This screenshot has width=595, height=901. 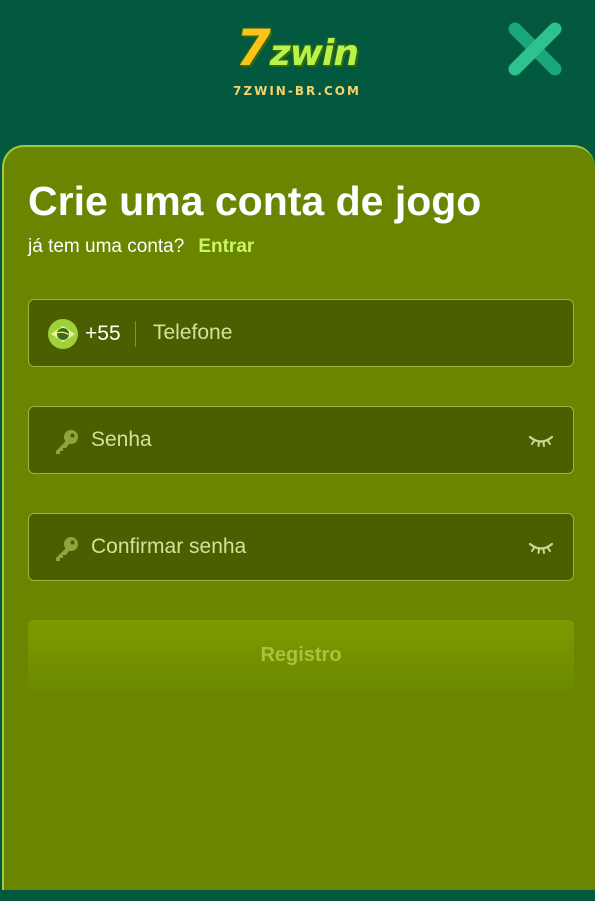 I want to click on logo-domain: 7ZWIN-BR.COM, so click(x=297, y=91).